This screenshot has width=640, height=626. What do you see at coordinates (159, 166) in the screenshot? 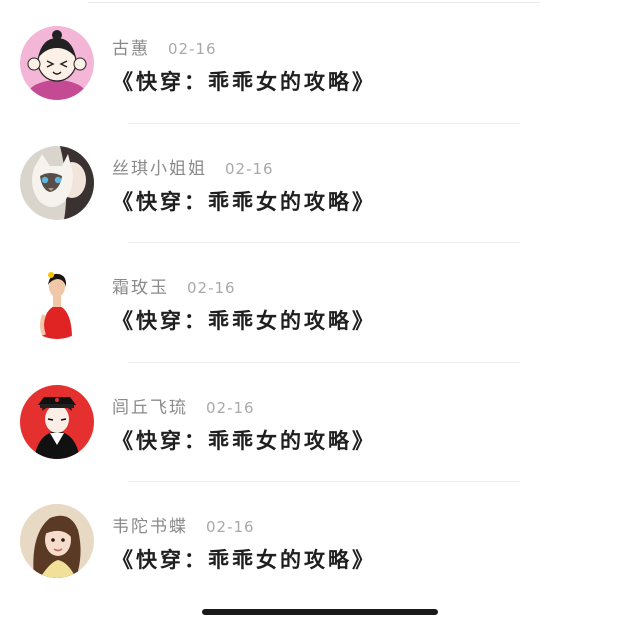
I see `username: 丝琪小姐姐` at bounding box center [159, 166].